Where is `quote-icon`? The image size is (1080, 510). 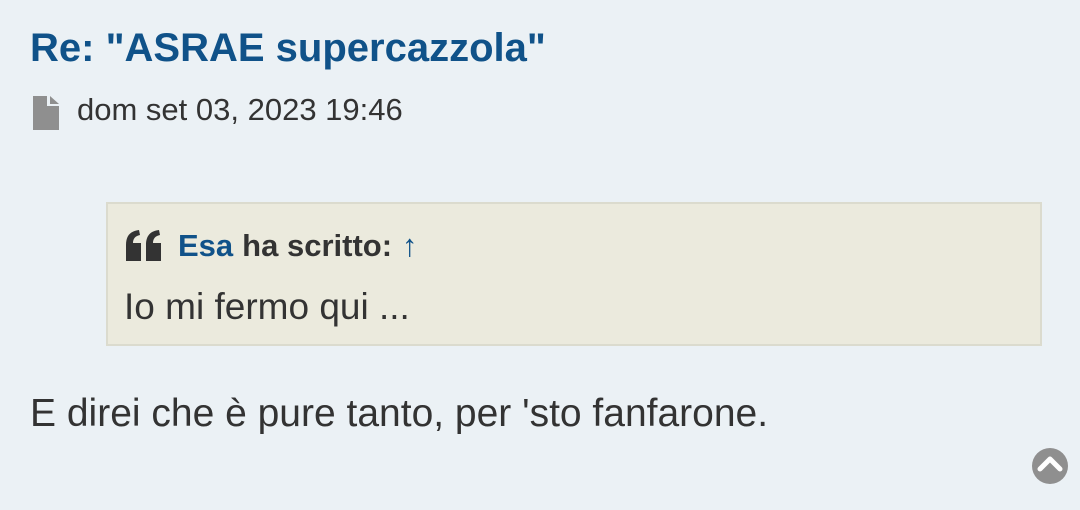 quote-icon is located at coordinates (144, 246).